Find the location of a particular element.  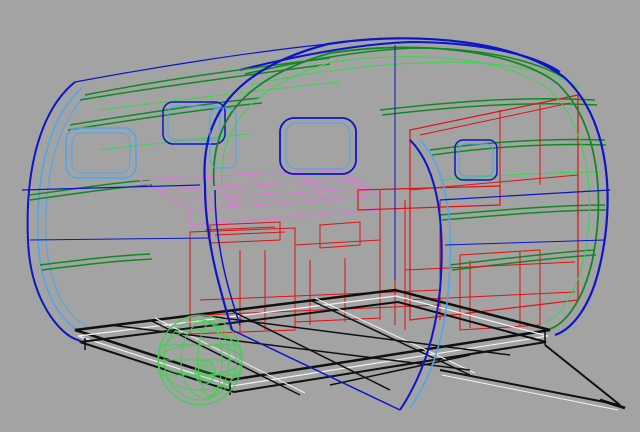

door-window is located at coordinates (318, 146).